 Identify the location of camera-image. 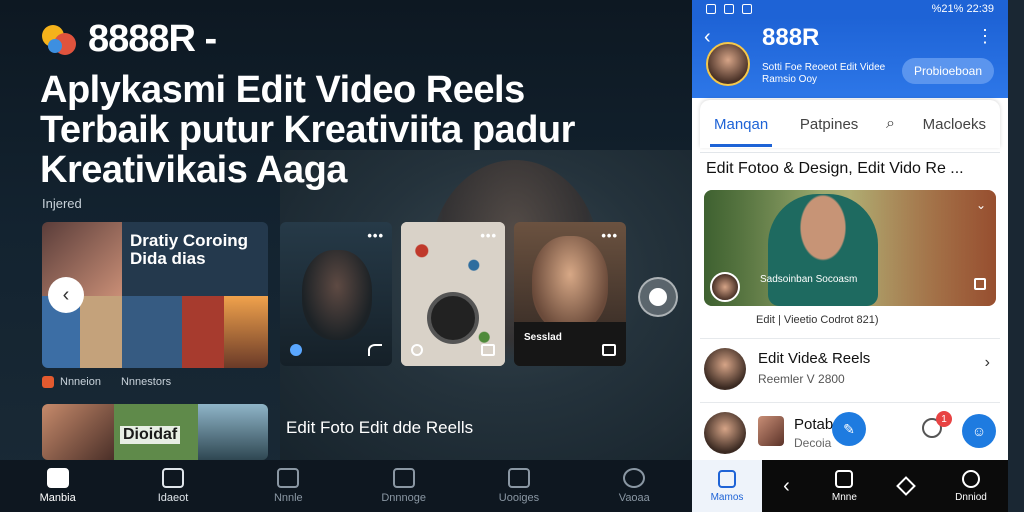
(453, 318).